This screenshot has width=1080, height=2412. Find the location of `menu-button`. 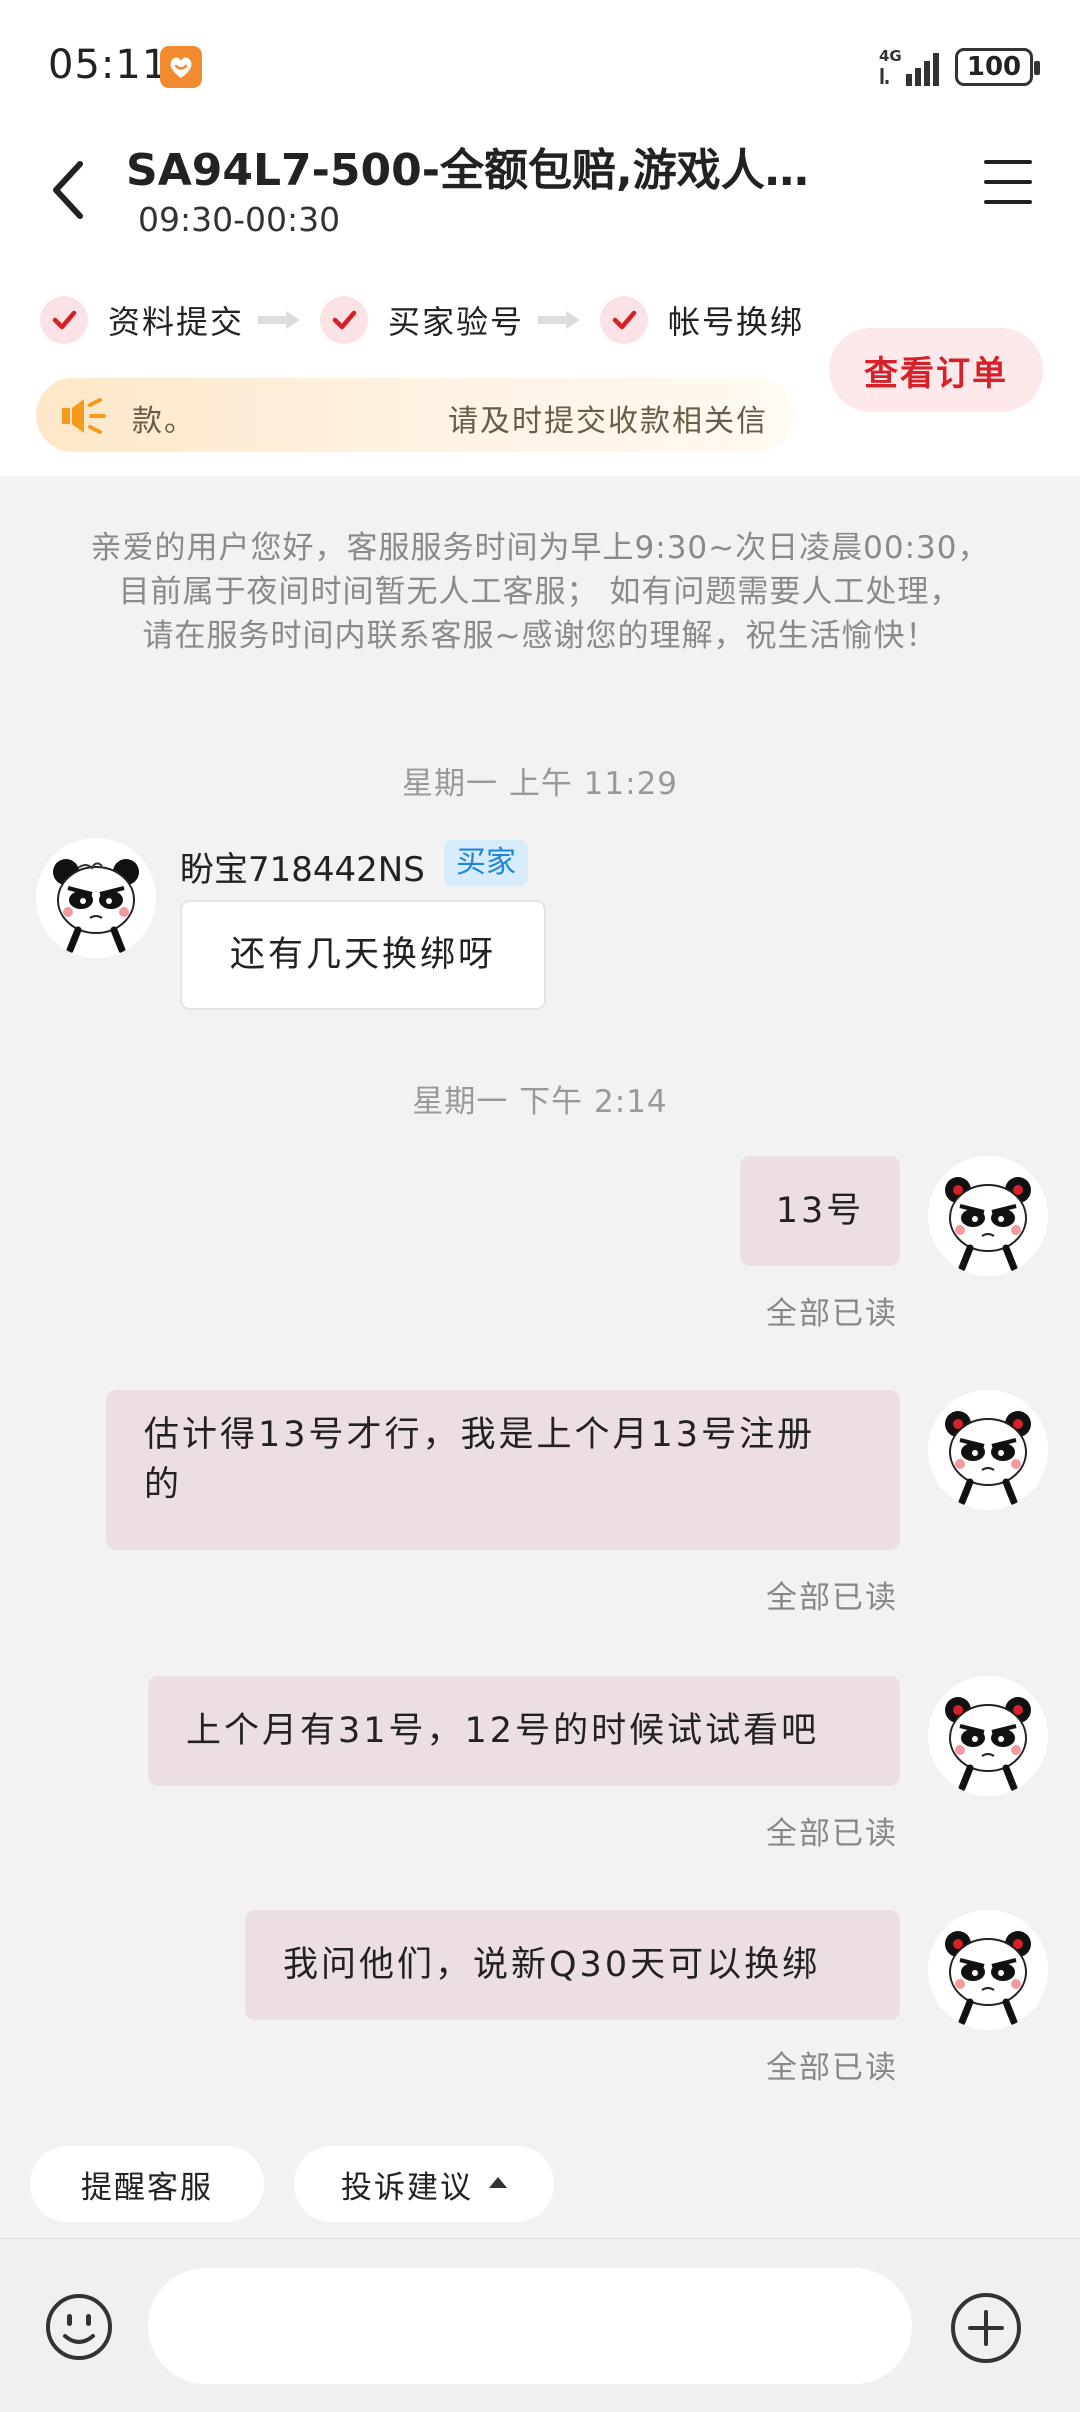

menu-button is located at coordinates (1010, 188).